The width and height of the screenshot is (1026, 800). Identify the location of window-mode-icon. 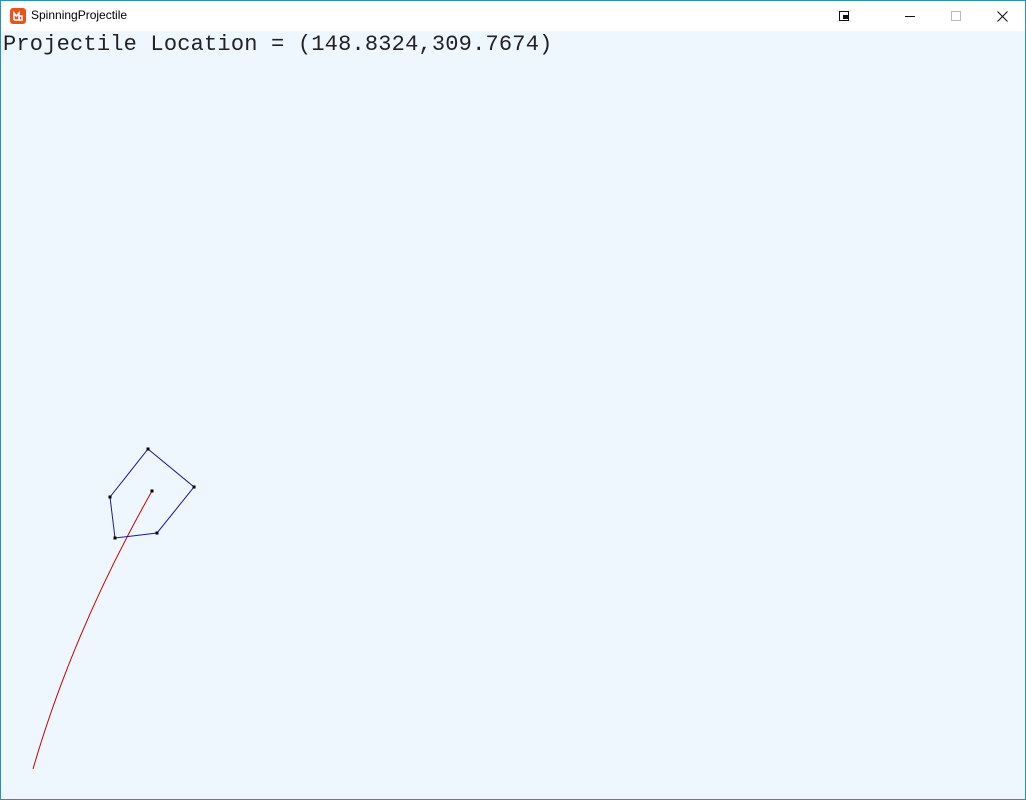
(844, 16).